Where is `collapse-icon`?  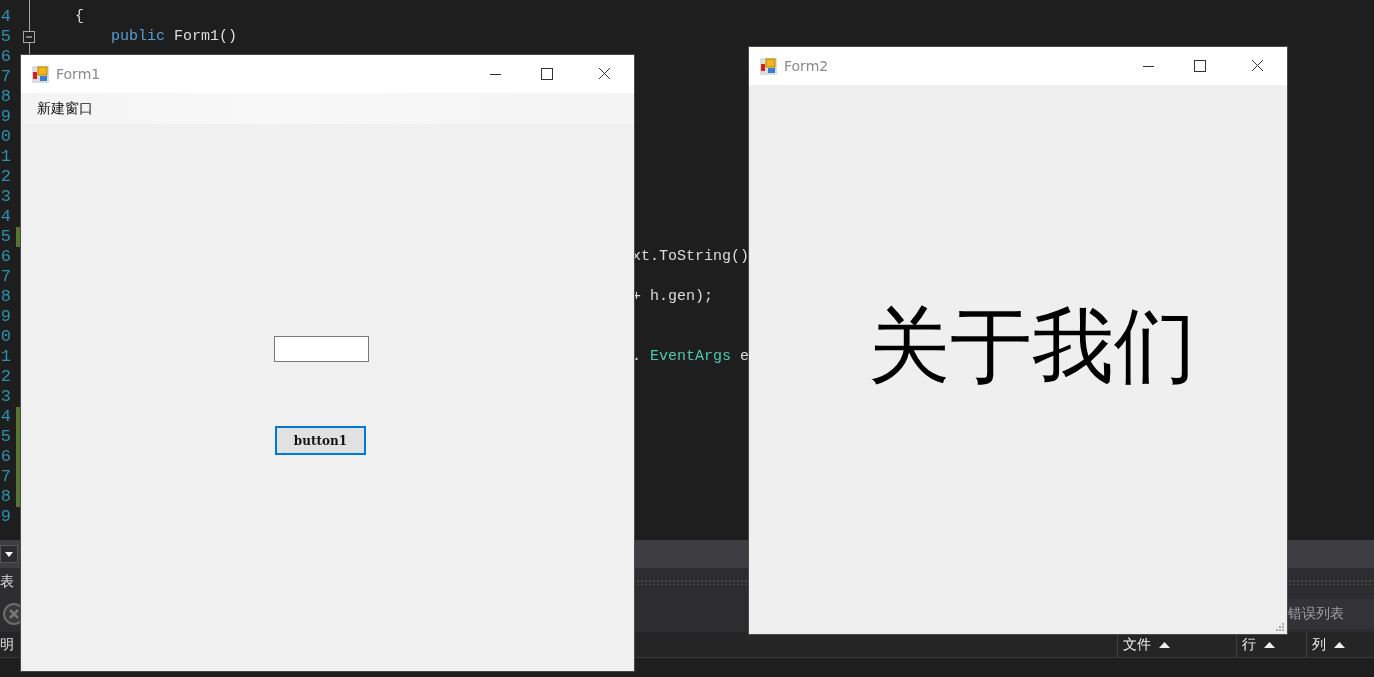 collapse-icon is located at coordinates (29, 37).